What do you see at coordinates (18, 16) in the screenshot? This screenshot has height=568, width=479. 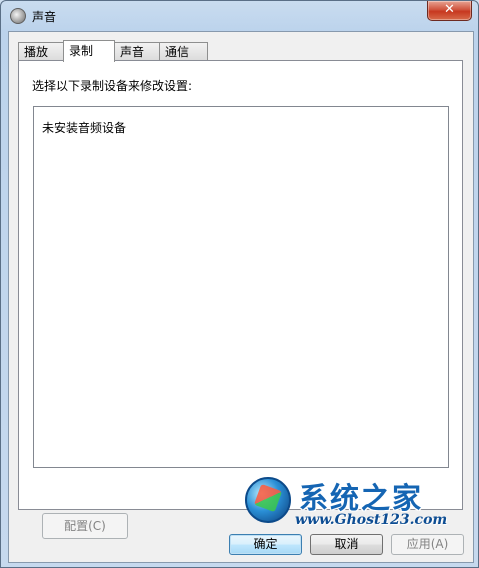 I see `speaker-icon` at bounding box center [18, 16].